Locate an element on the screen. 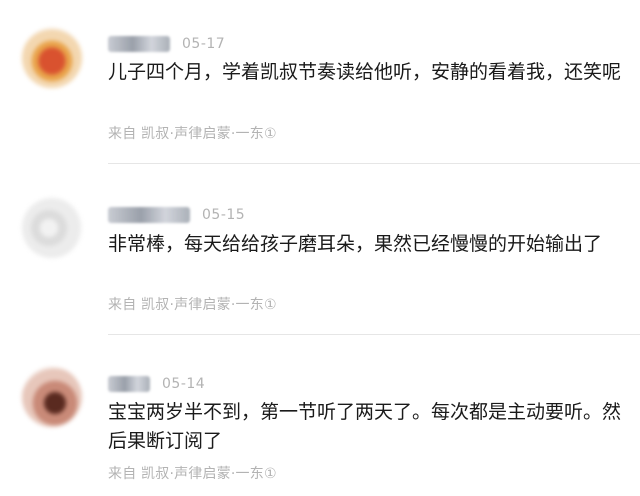 The height and width of the screenshot is (496, 640). comment-date: 05-17 is located at coordinates (204, 44).